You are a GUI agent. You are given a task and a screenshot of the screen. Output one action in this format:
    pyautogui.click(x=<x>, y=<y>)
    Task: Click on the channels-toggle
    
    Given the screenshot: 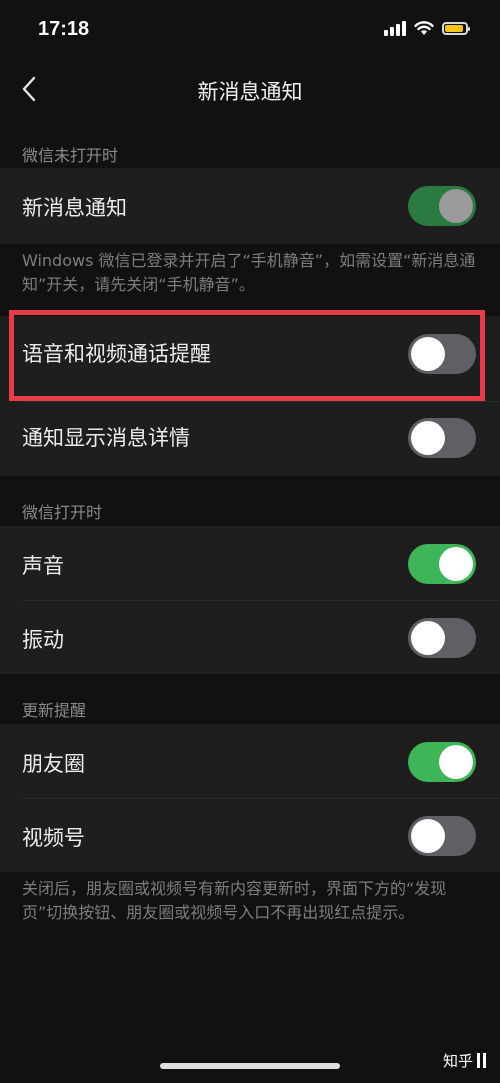 What is the action you would take?
    pyautogui.click(x=442, y=836)
    